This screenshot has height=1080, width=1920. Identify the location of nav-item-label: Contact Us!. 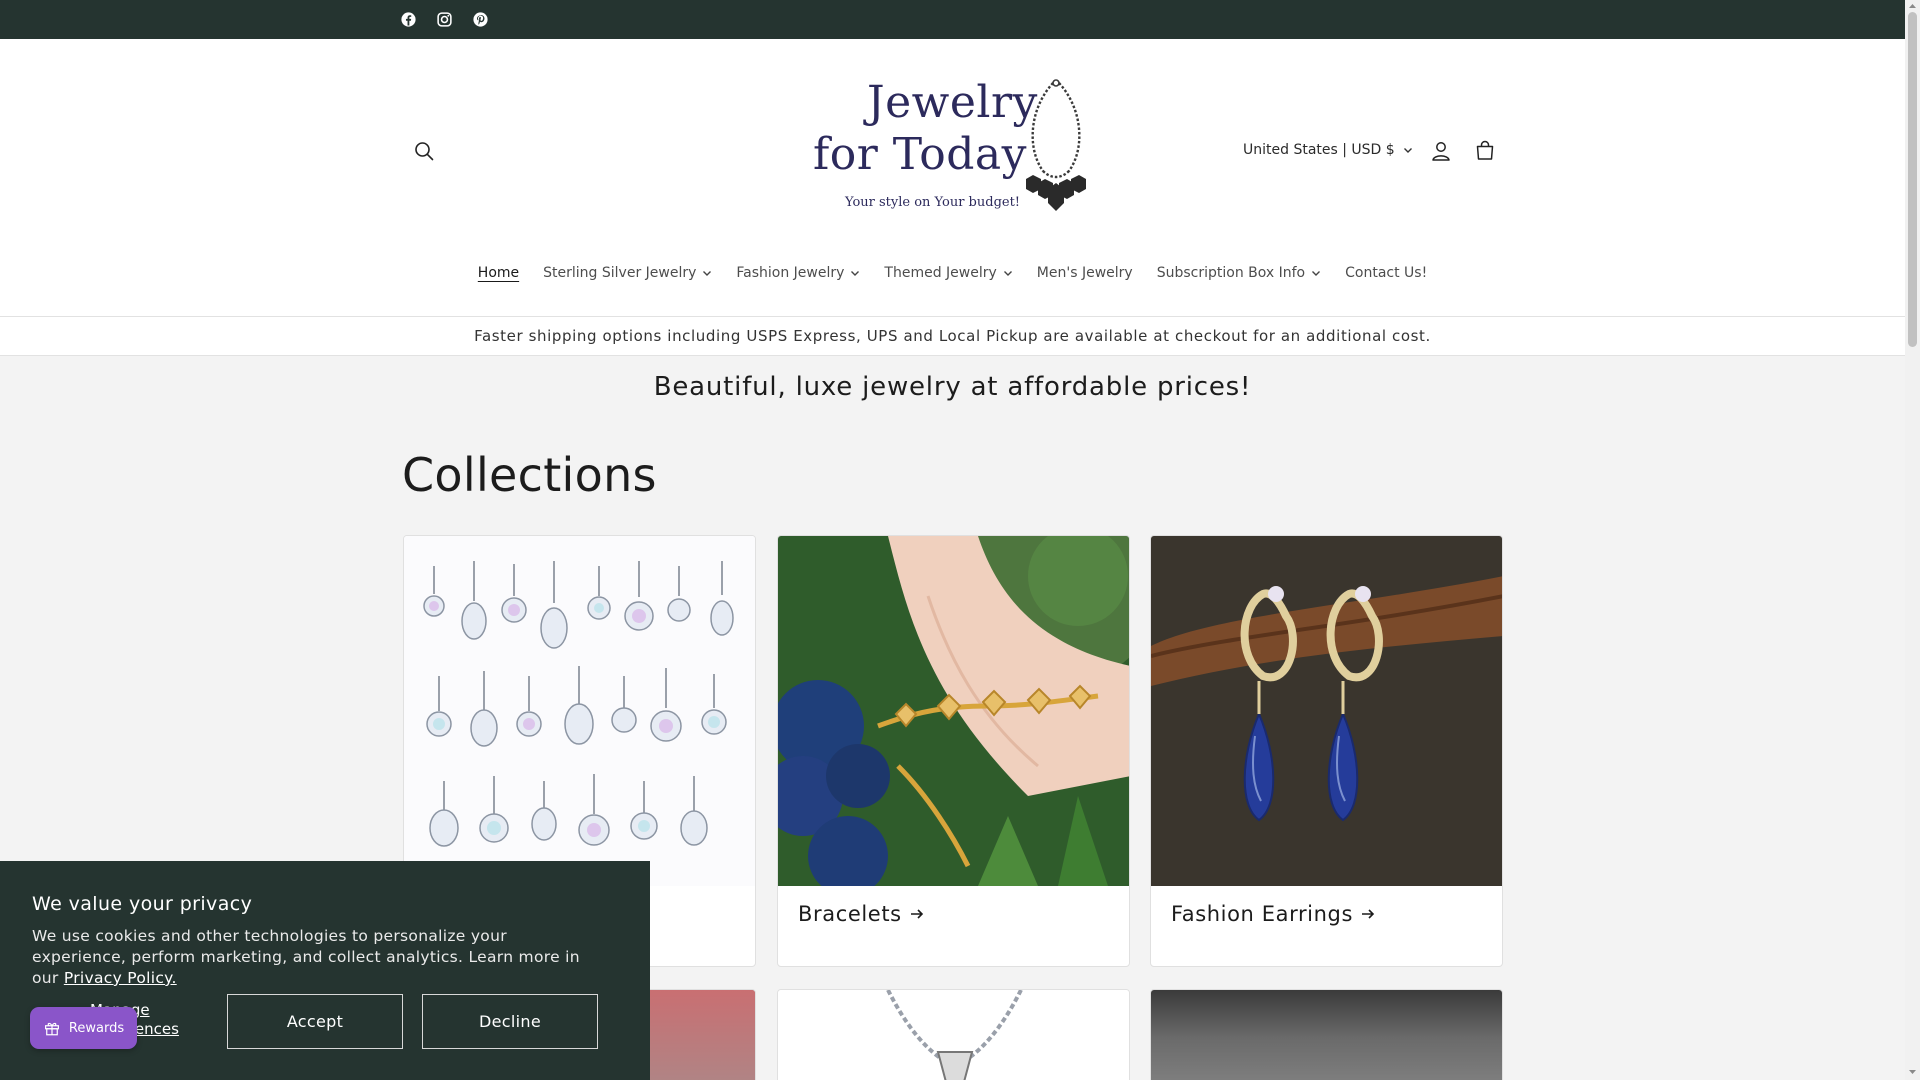
(1386, 273).